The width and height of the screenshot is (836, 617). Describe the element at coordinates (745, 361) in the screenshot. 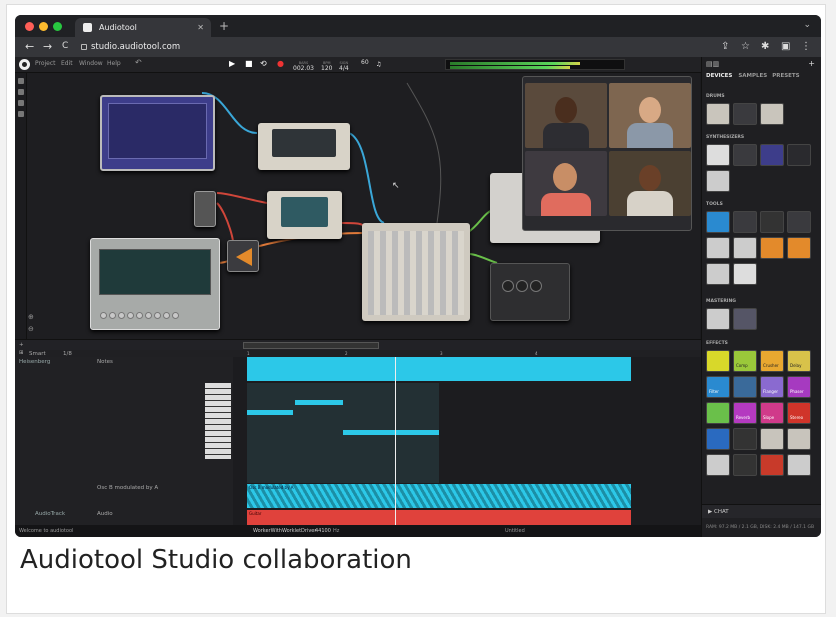

I see `effect-thumb: Comp` at that location.